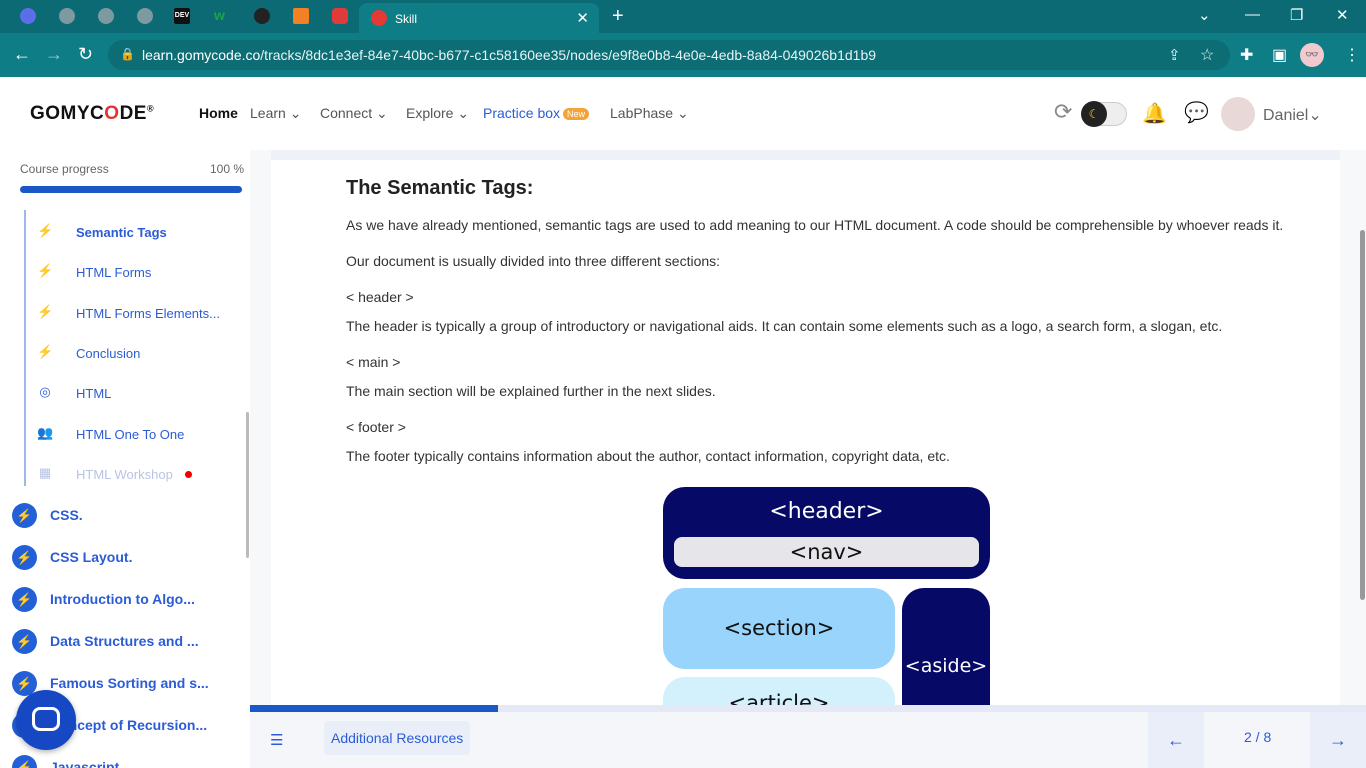 Image resolution: width=1366 pixels, height=768 pixels. Describe the element at coordinates (346, 113) in the screenshot. I see `nav-connect-label: Connect` at that location.